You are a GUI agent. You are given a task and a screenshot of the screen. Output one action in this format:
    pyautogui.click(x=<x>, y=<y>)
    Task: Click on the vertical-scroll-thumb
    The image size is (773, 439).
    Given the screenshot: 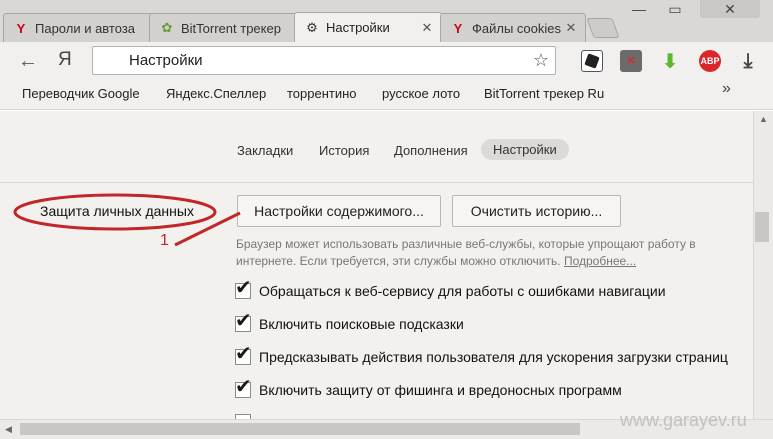 What is the action you would take?
    pyautogui.click(x=762, y=227)
    